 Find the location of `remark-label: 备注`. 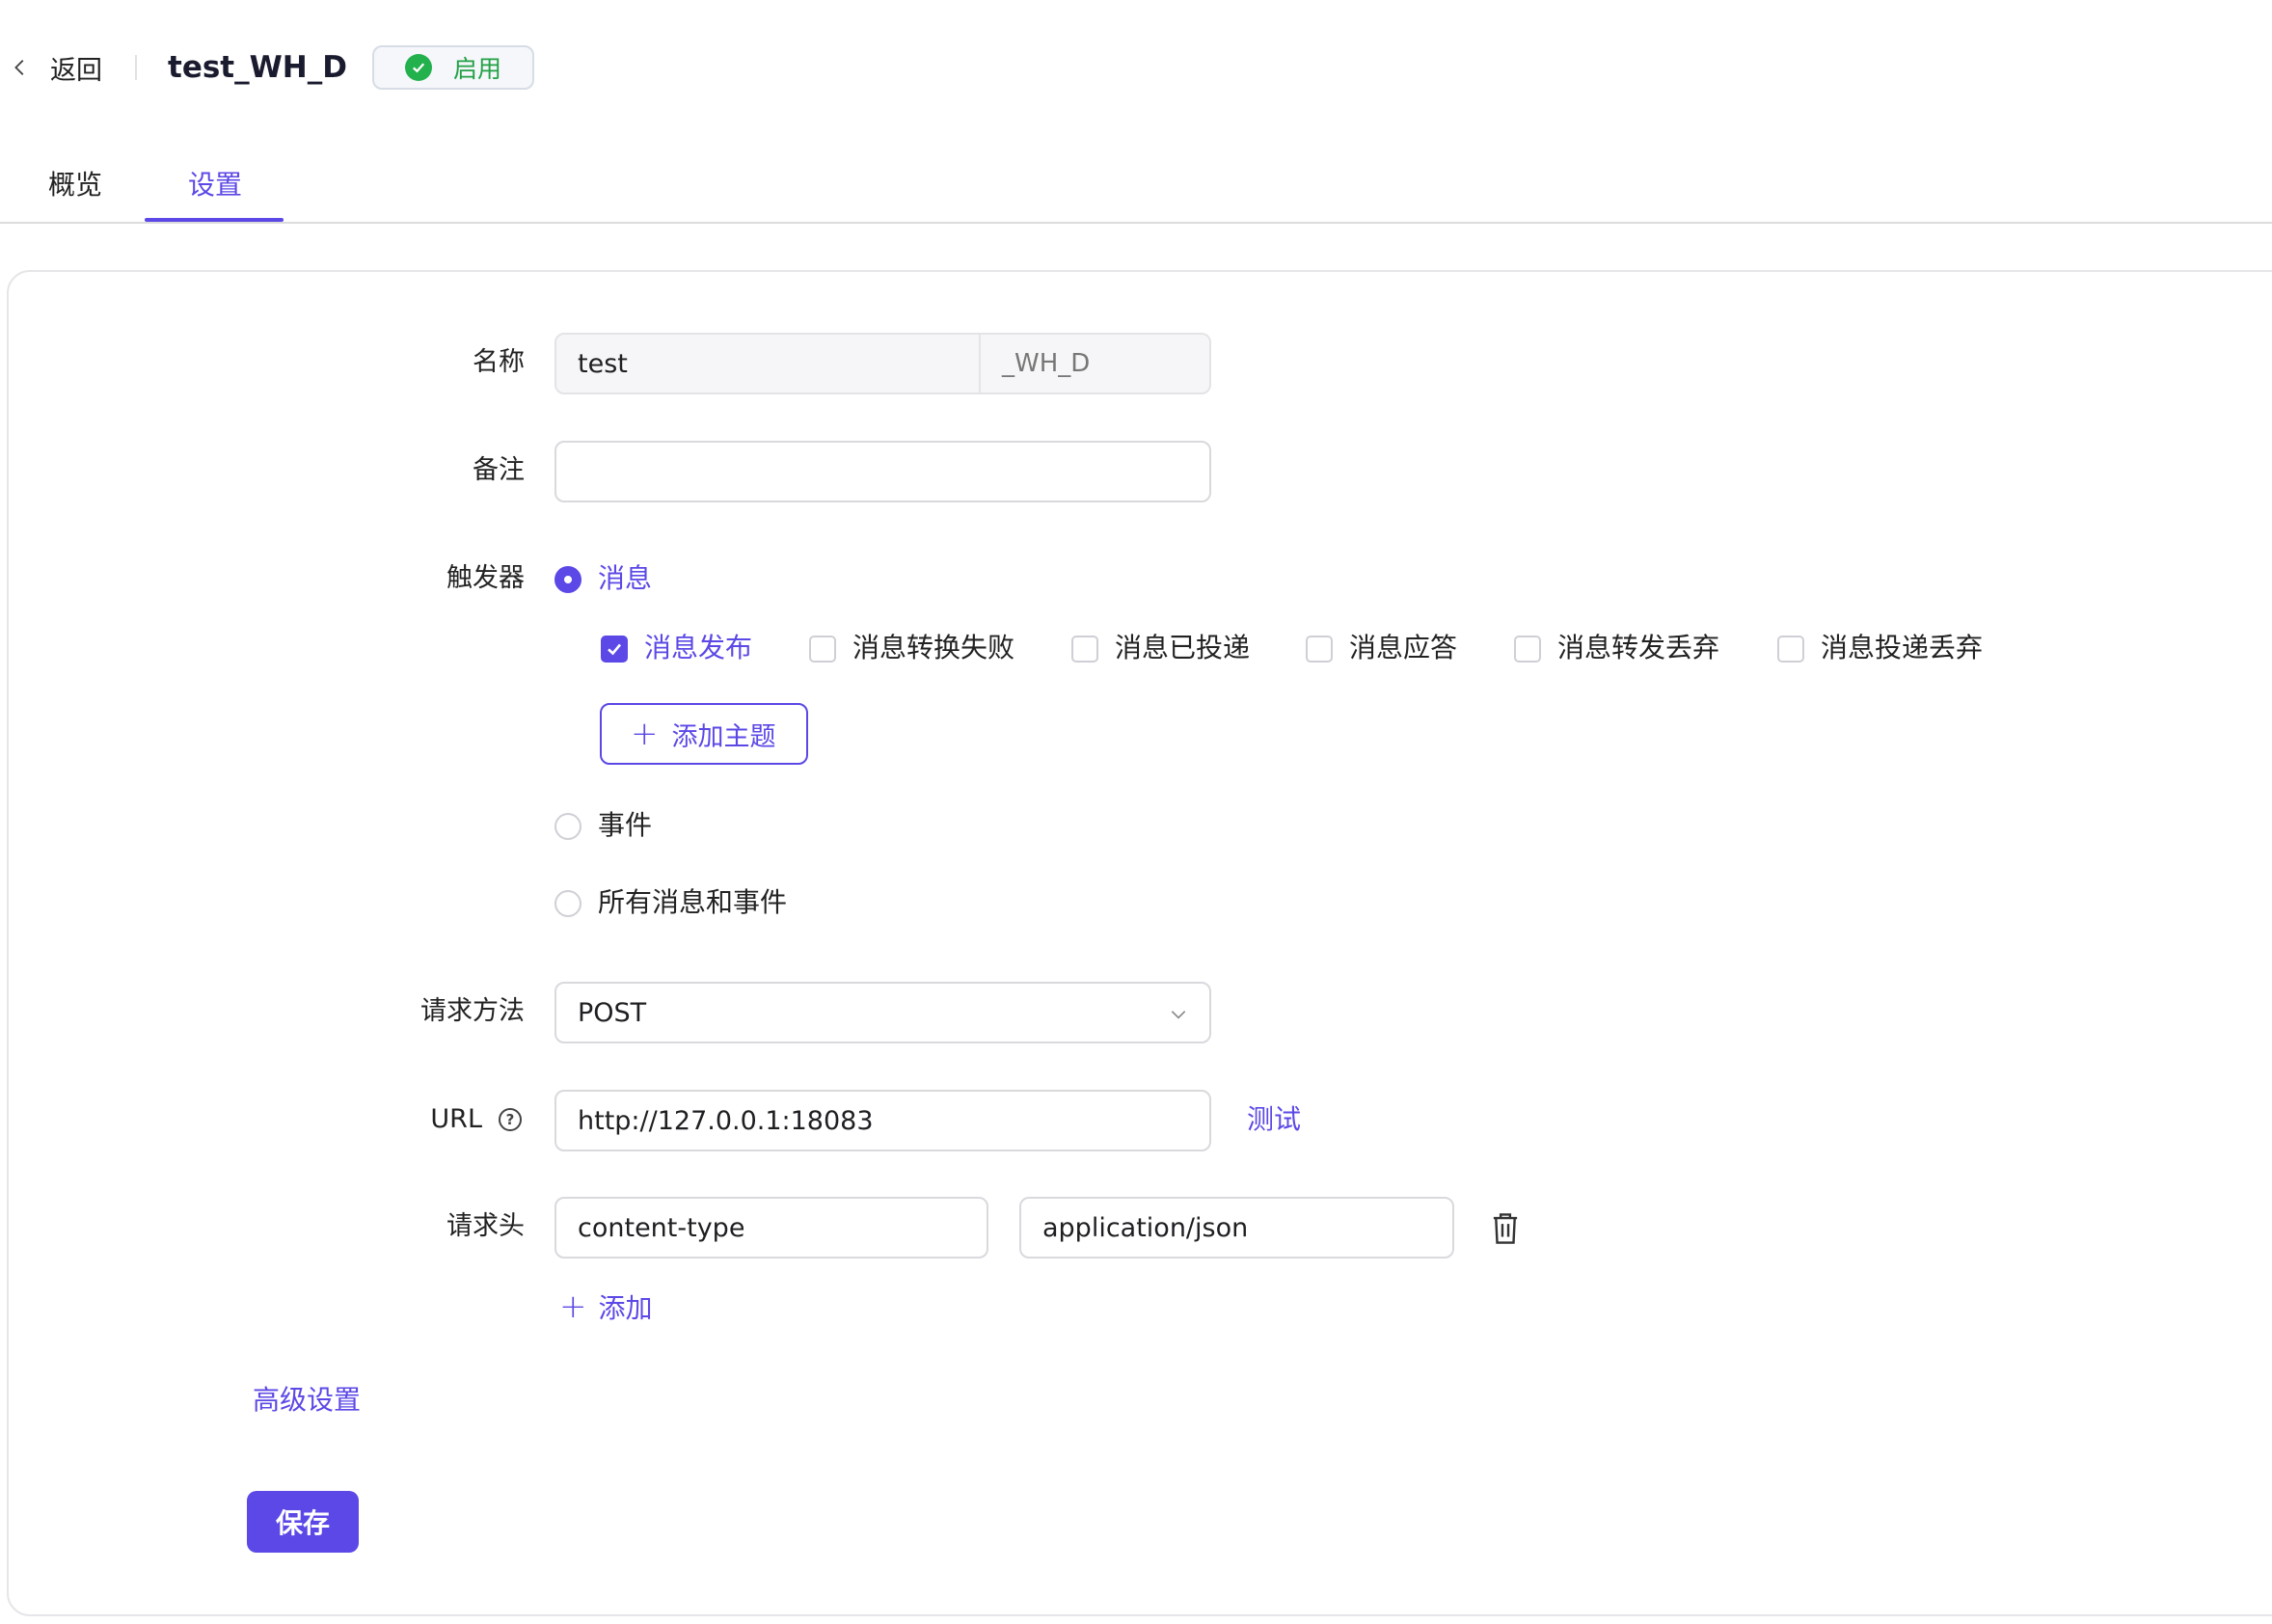

remark-label: 备注 is located at coordinates (499, 470).